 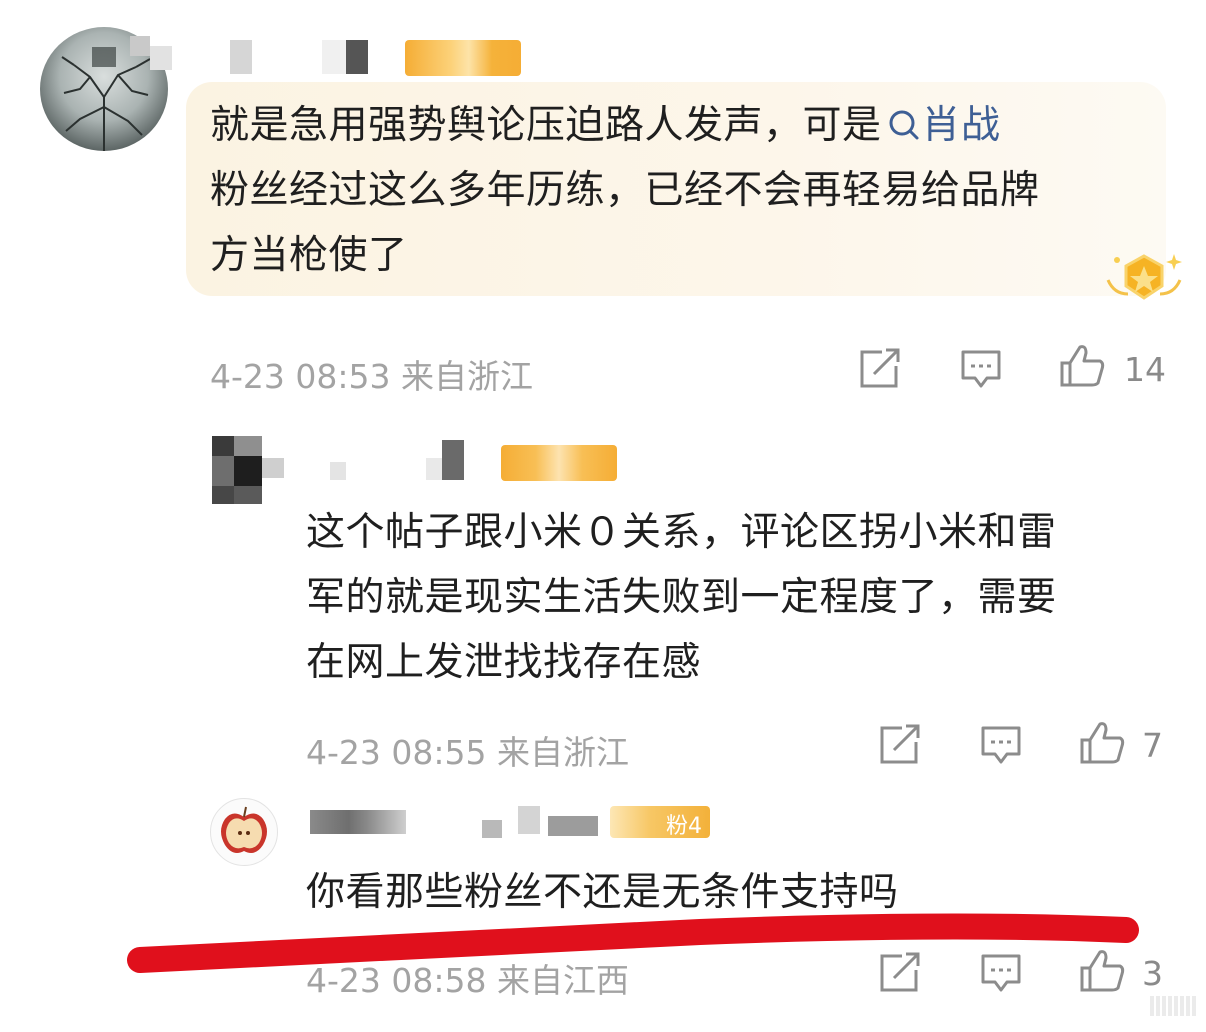 What do you see at coordinates (660, 822) in the screenshot?
I see `fan-badge: 粉4` at bounding box center [660, 822].